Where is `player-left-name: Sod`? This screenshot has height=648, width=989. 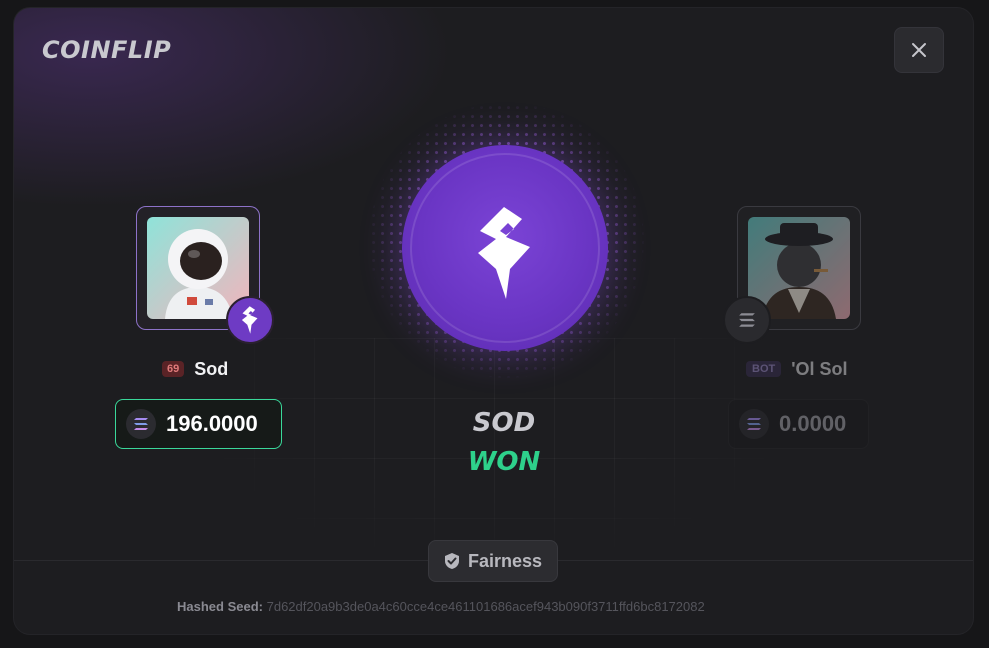 player-left-name: Sod is located at coordinates (211, 369).